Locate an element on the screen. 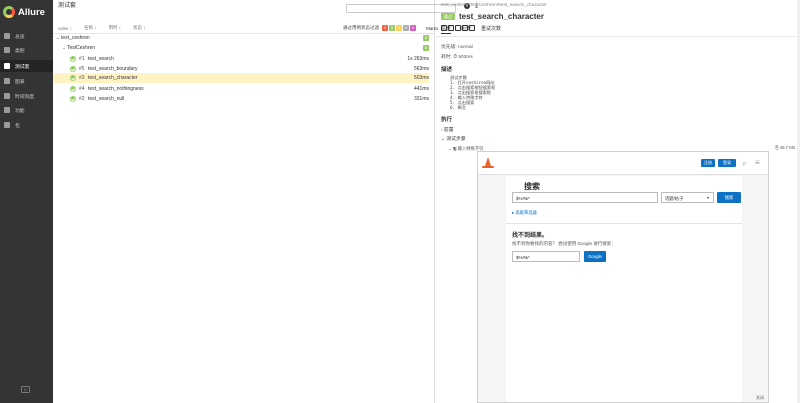 This screenshot has width=800, height=403. search-submit-button: 搜索 is located at coordinates (729, 197).